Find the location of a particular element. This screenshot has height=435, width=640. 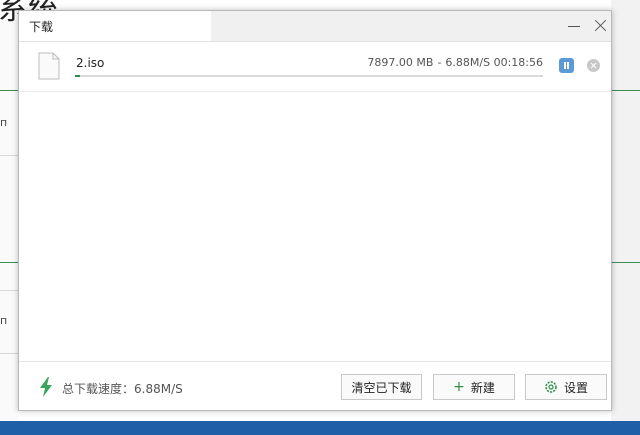

minimize-icon is located at coordinates (574, 26).